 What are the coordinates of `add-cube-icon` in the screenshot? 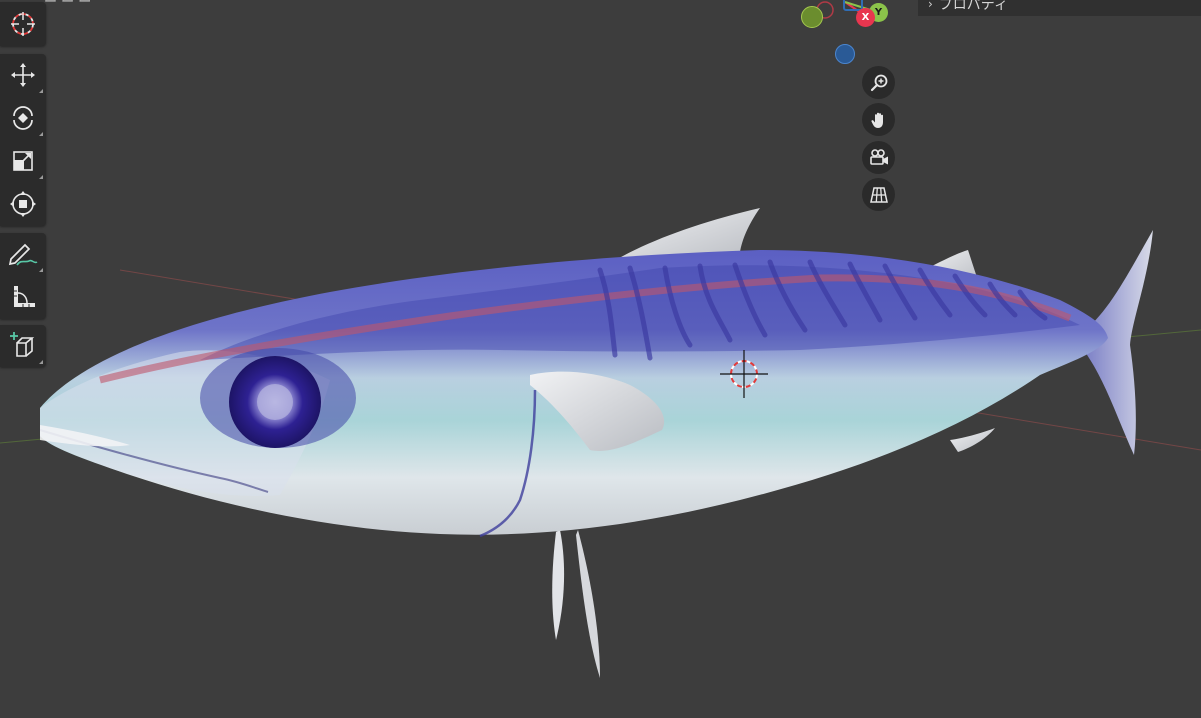 It's located at (22, 344).